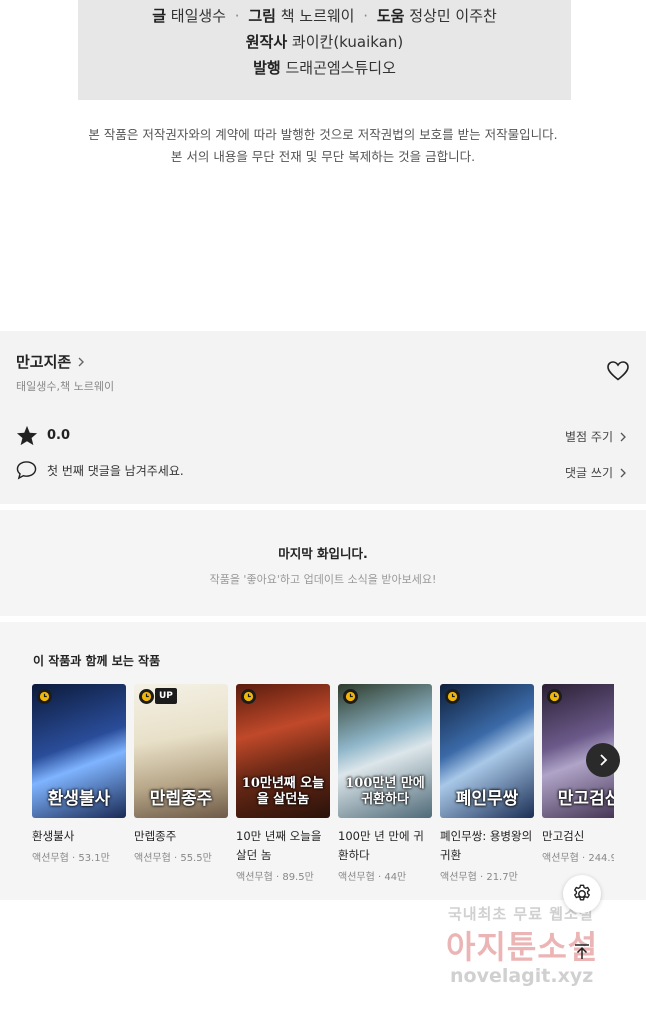  I want to click on heart-icon, so click(618, 371).